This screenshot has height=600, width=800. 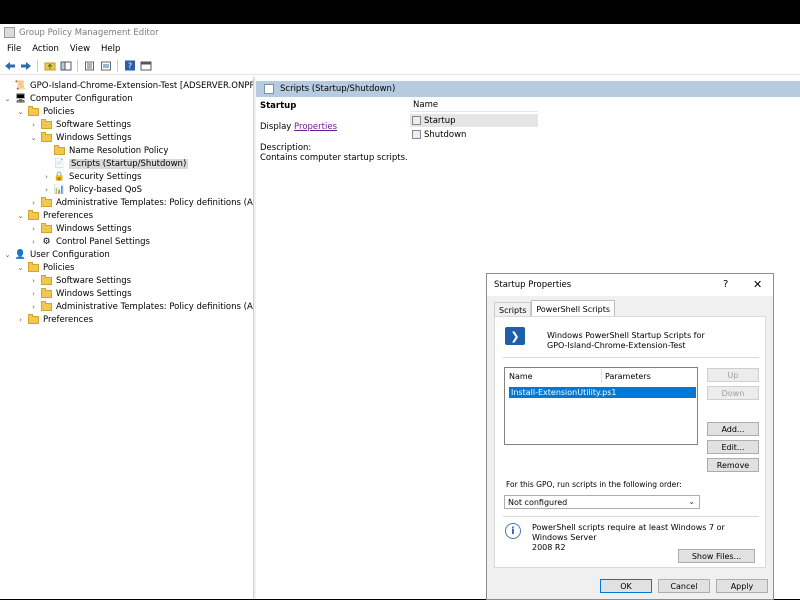 I want to click on menu-bar: File Action View Help, so click(x=400, y=48).